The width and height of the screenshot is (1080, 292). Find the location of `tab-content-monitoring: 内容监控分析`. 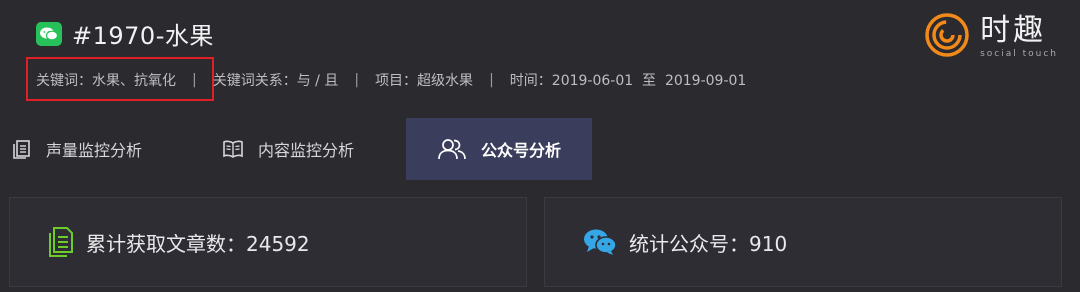

tab-content-monitoring: 内容监控分析 is located at coordinates (304, 149).